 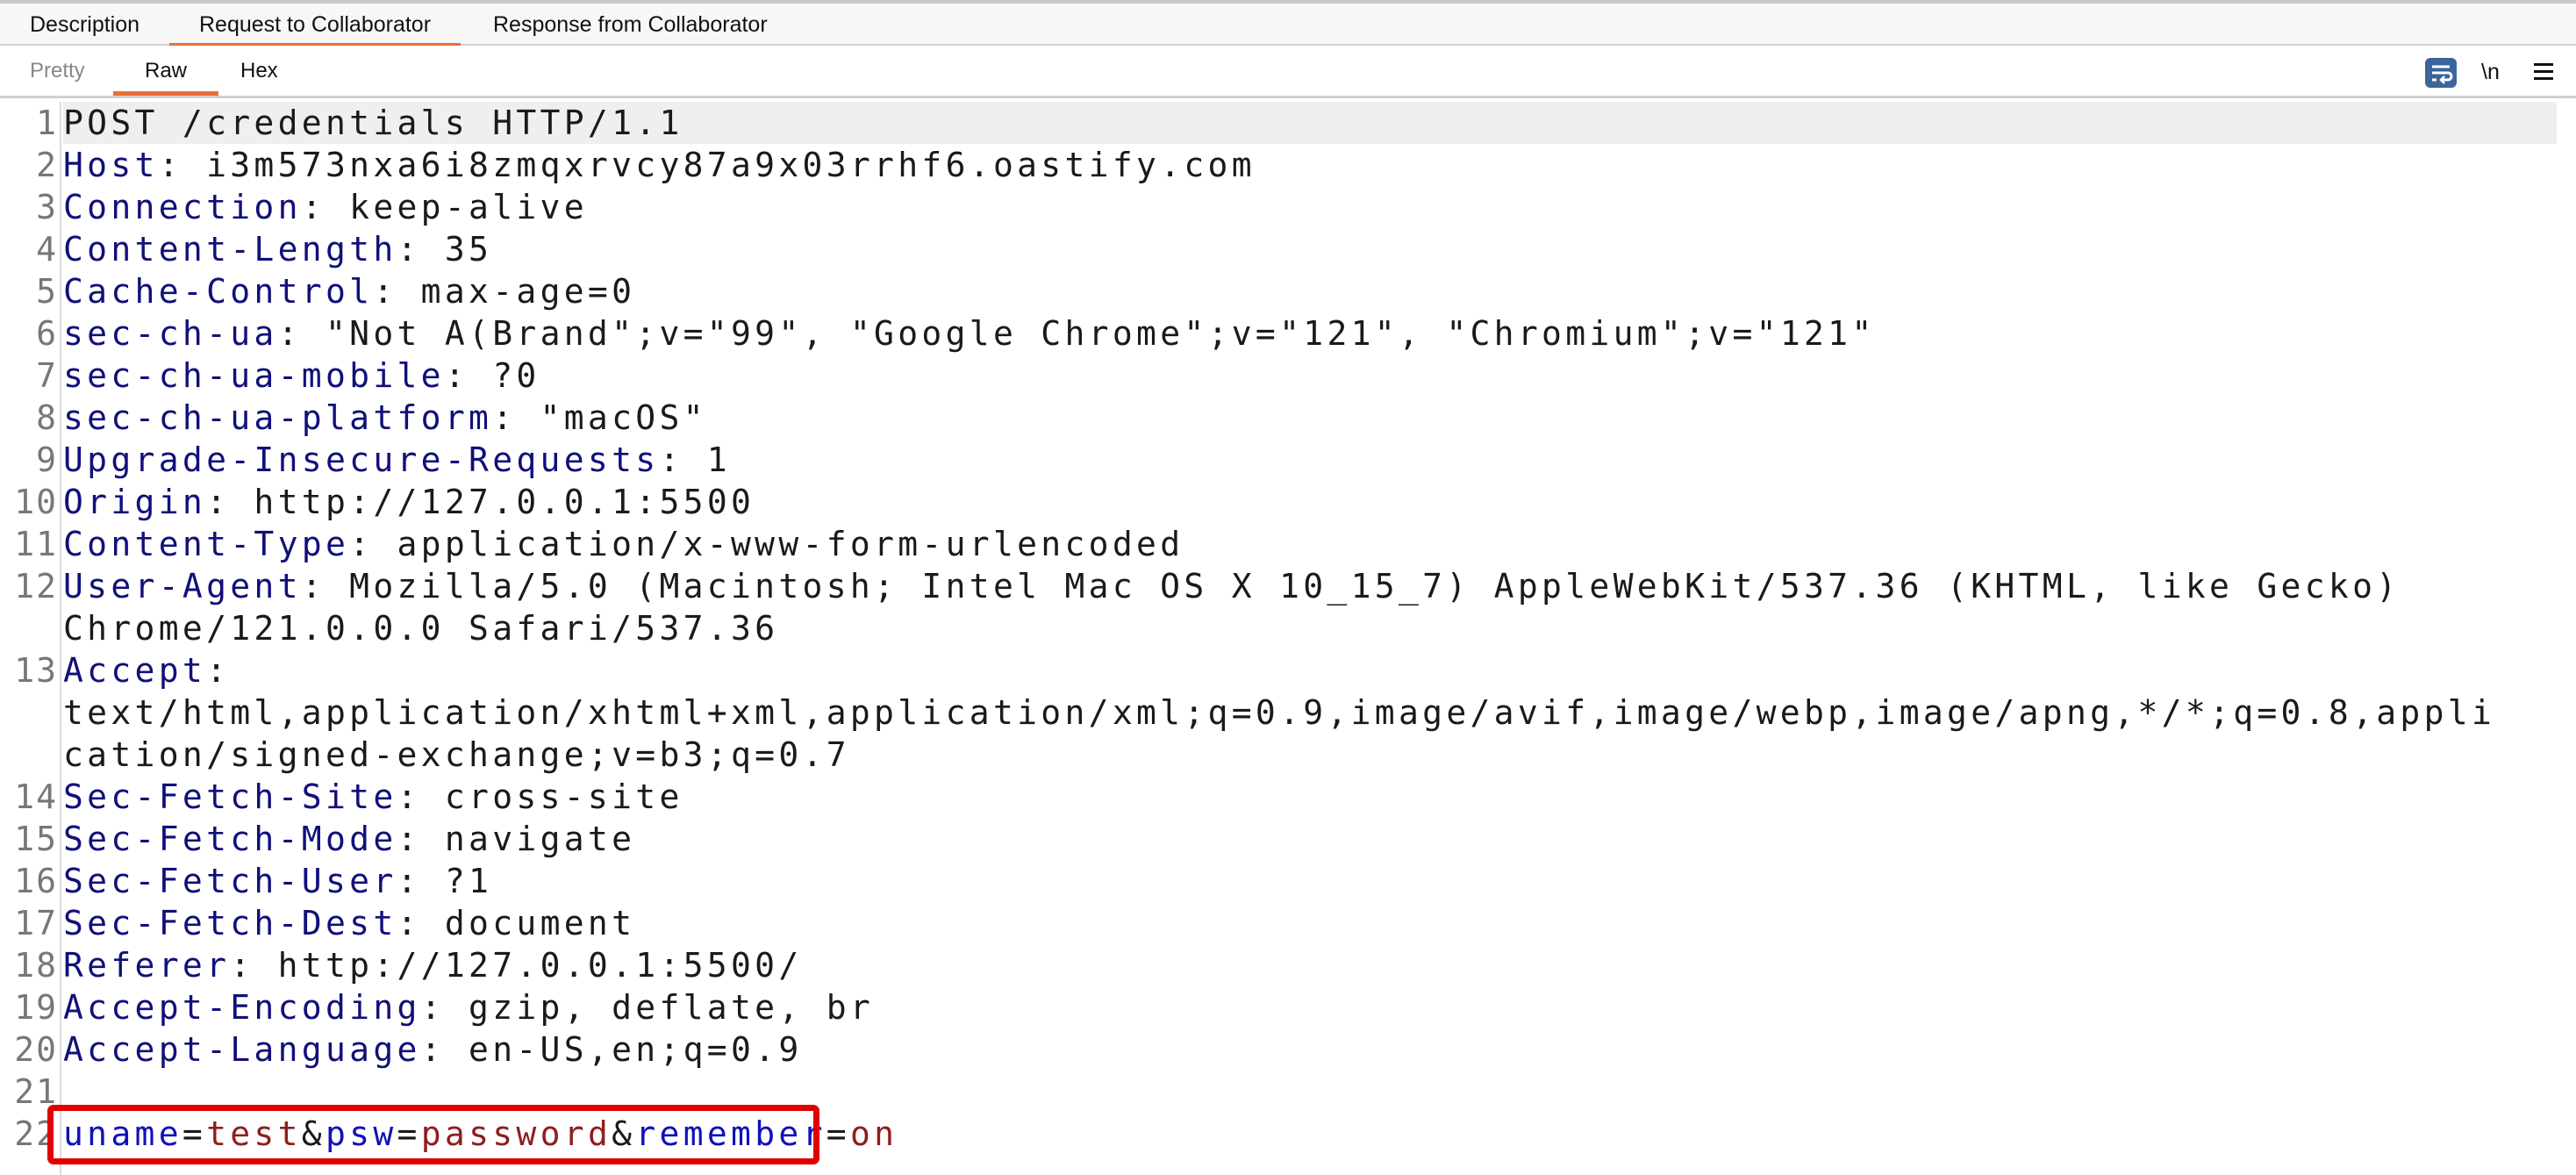 I want to click on line-number: 13, so click(x=36, y=670).